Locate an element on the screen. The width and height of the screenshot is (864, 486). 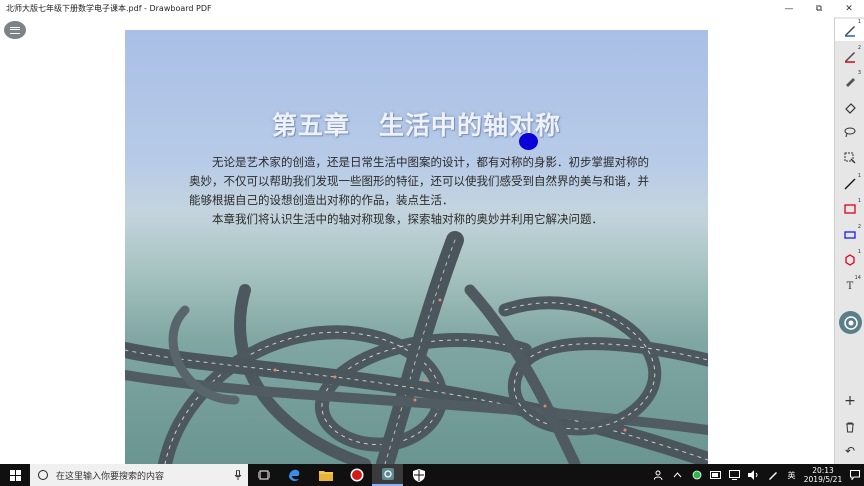
start-button is located at coordinates (15, 475).